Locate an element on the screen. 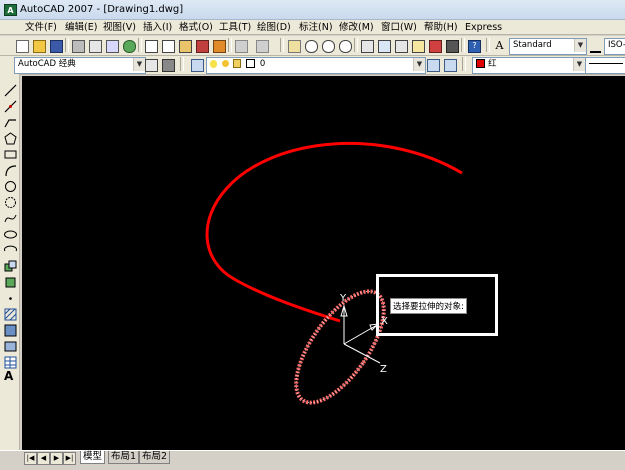 The height and width of the screenshot is (470, 625). menu-window: 窗口(W) is located at coordinates (399, 27).